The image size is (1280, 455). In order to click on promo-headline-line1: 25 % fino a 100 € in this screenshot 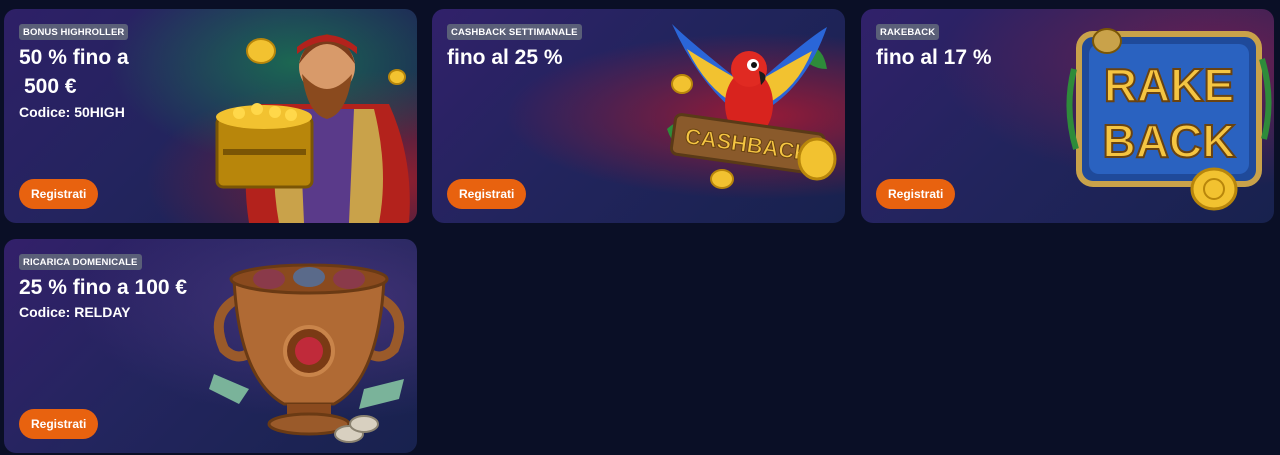, I will do `click(103, 287)`.